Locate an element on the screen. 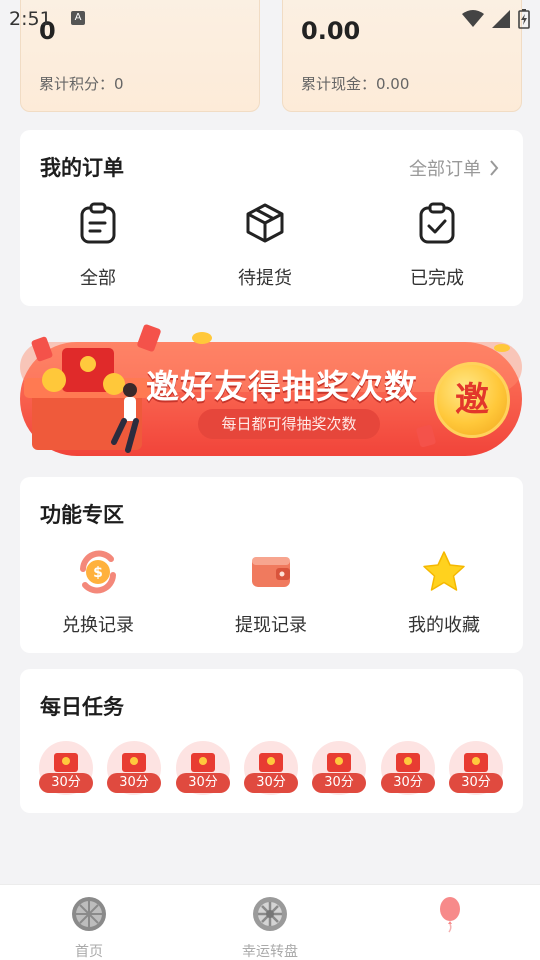 This screenshot has width=540, height=960. star-icon is located at coordinates (444, 571).